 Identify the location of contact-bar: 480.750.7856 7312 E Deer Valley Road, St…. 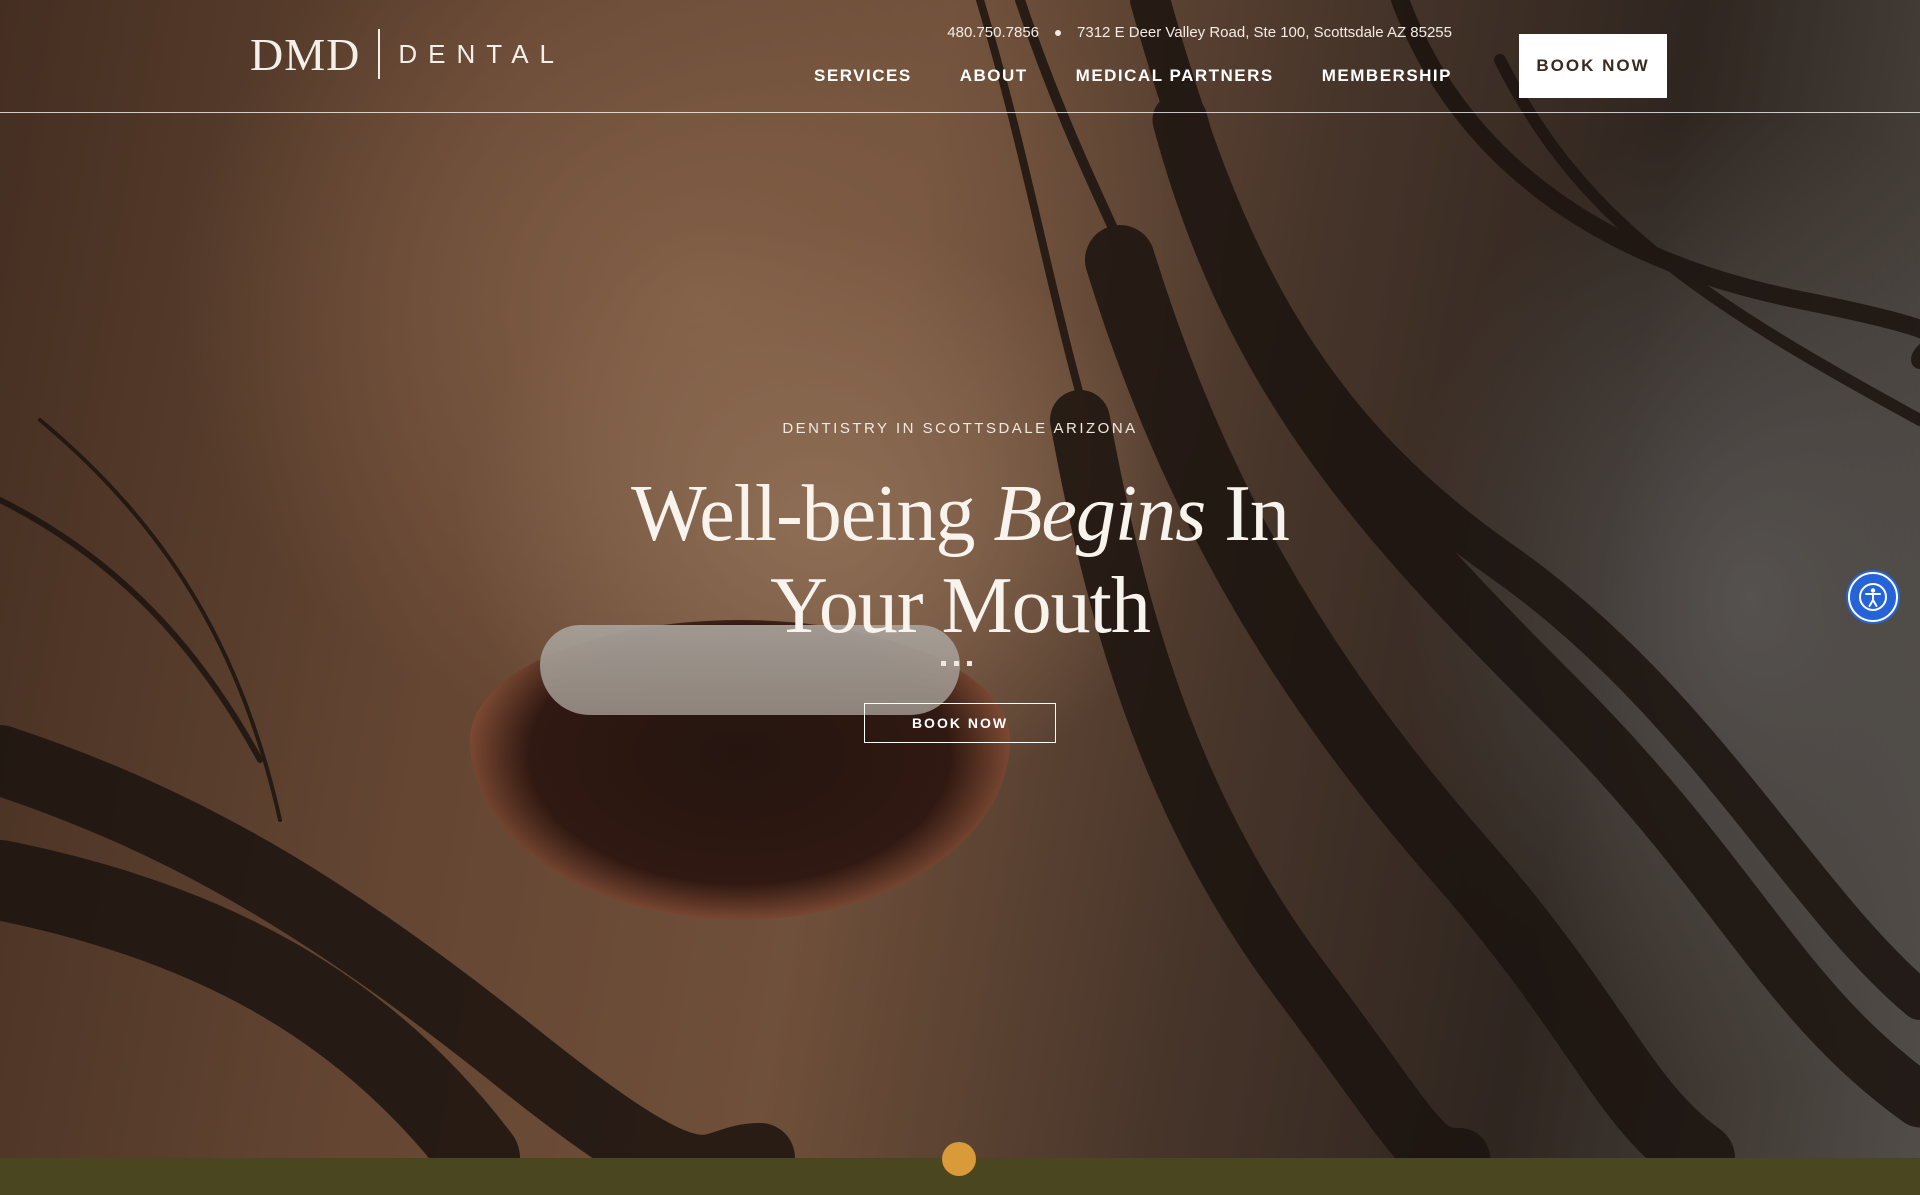
(1199, 32).